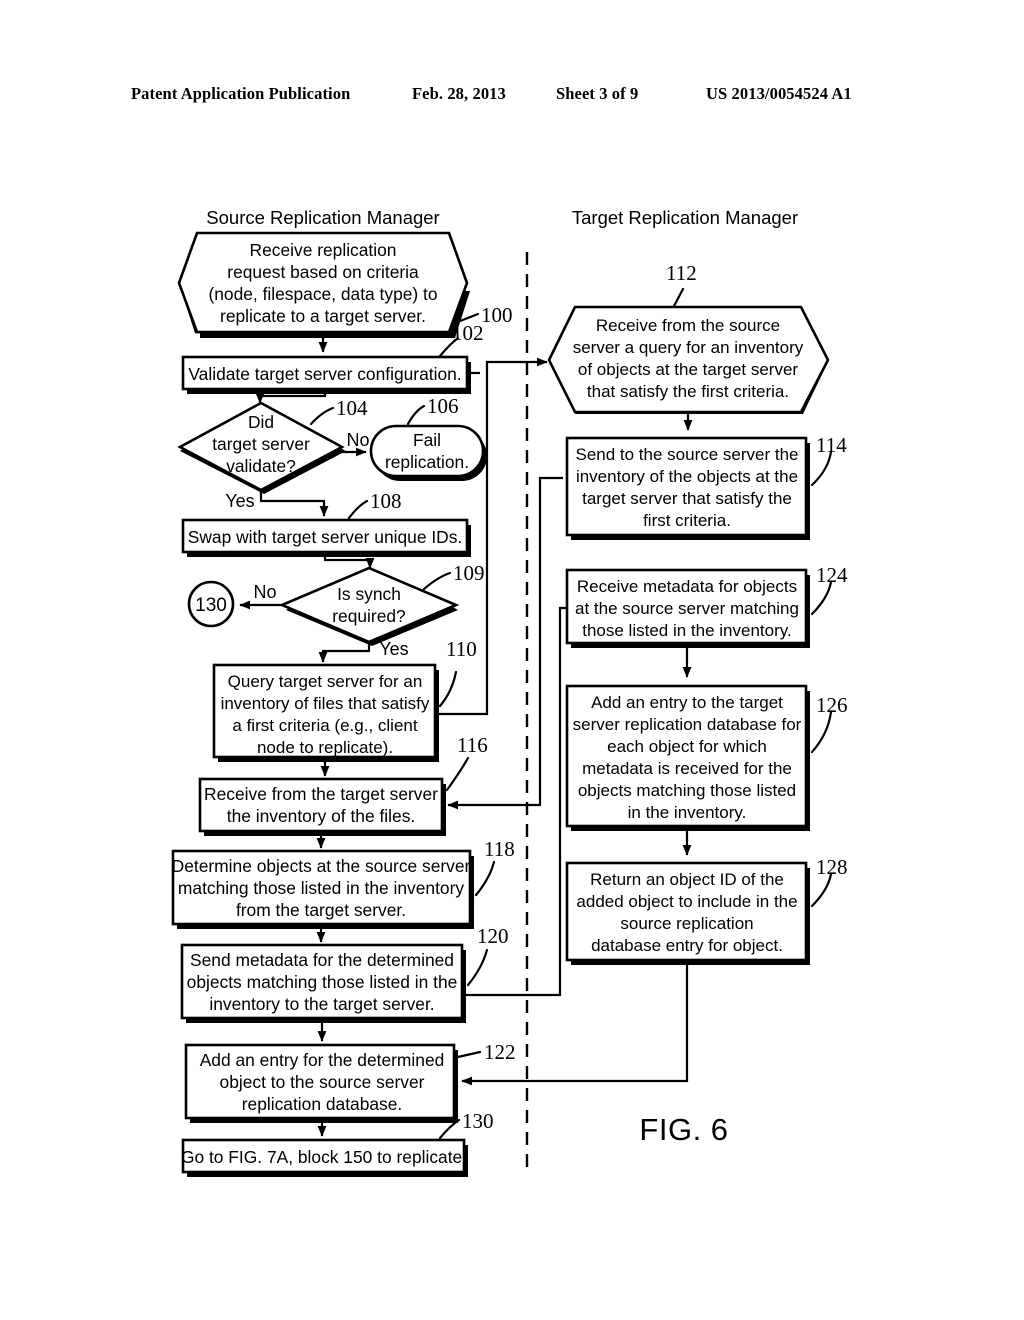 This screenshot has width=1024, height=1320. Describe the element at coordinates (493, 936) in the screenshot. I see `ref-num-120: 120` at that location.